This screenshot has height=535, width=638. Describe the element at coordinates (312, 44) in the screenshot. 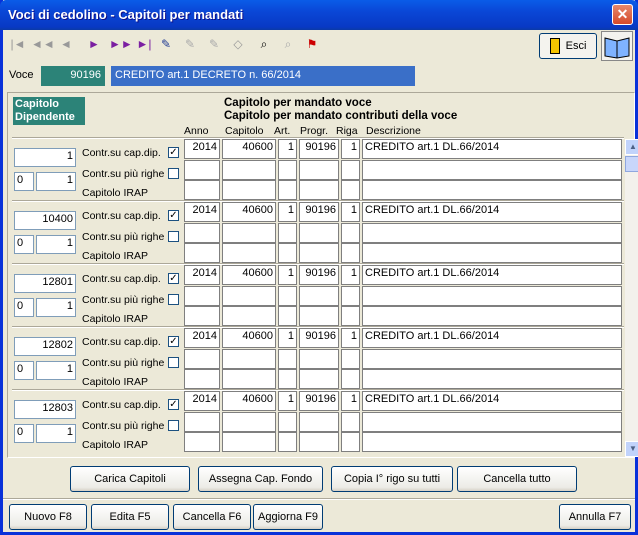

I see `filter-icon: ⚑` at that location.